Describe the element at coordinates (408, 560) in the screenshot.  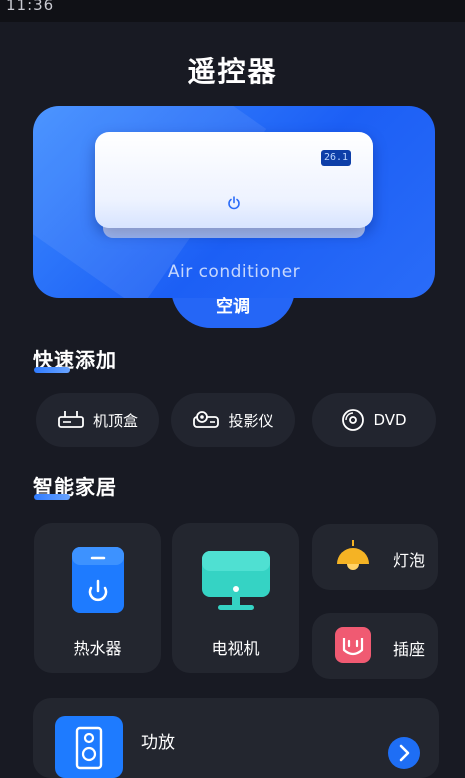
I see `card-label: 灯泡` at that location.